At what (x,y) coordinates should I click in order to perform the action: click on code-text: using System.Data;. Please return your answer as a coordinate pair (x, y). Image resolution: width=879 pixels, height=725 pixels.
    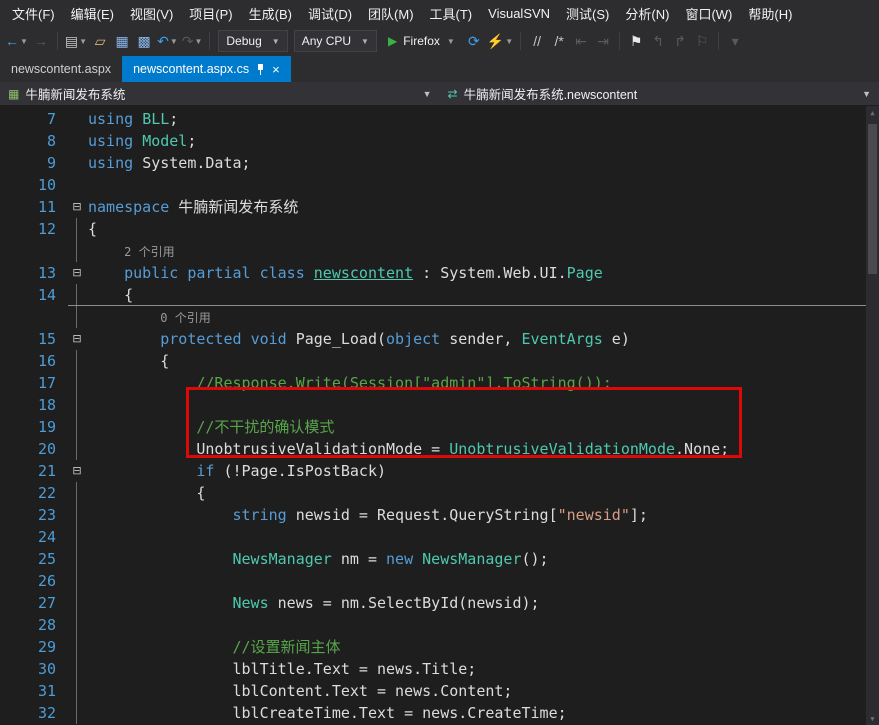
    Looking at the image, I should click on (482, 163).